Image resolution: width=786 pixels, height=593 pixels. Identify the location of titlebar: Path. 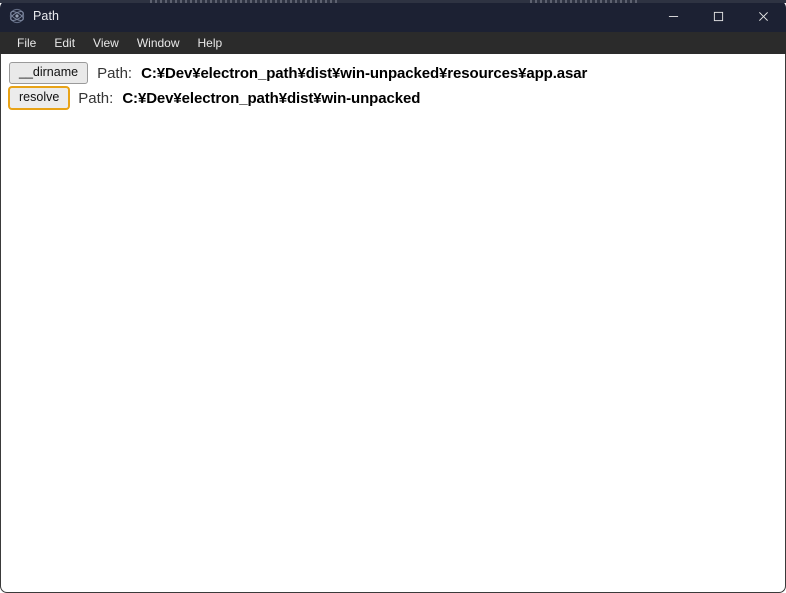
(393, 16).